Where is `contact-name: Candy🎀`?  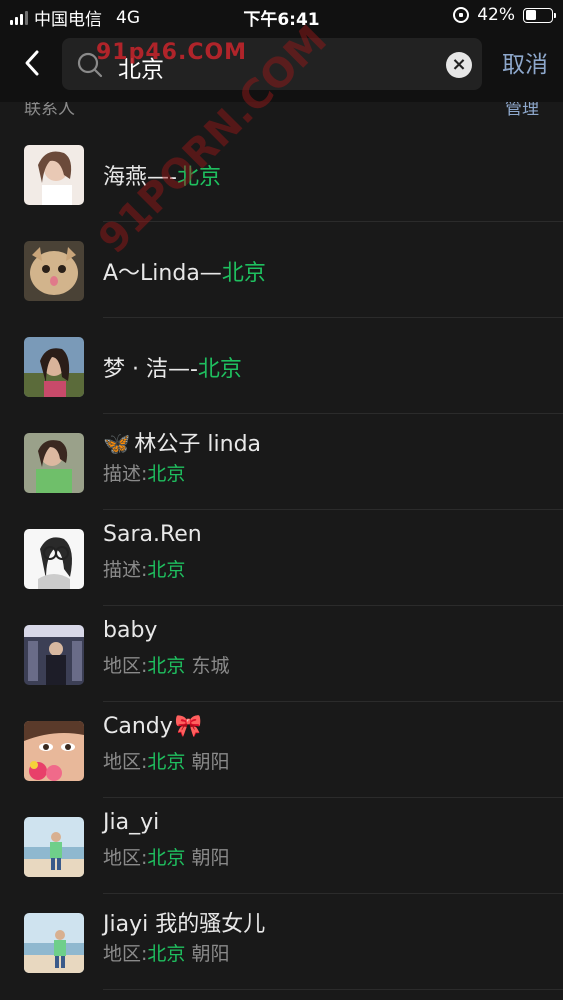
contact-name: Candy🎀 is located at coordinates (153, 726).